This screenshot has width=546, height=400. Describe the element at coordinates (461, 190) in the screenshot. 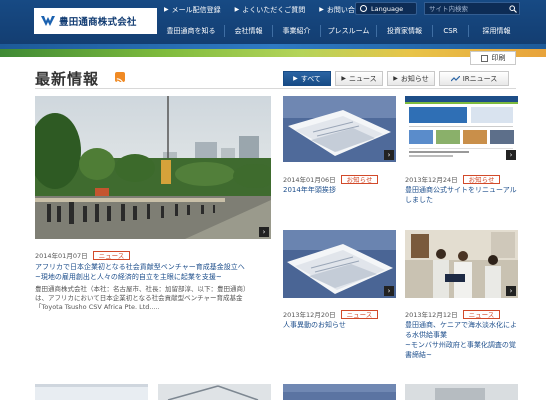

I see `headline-line: 豊田通商公式サイトをリニューアル` at that location.